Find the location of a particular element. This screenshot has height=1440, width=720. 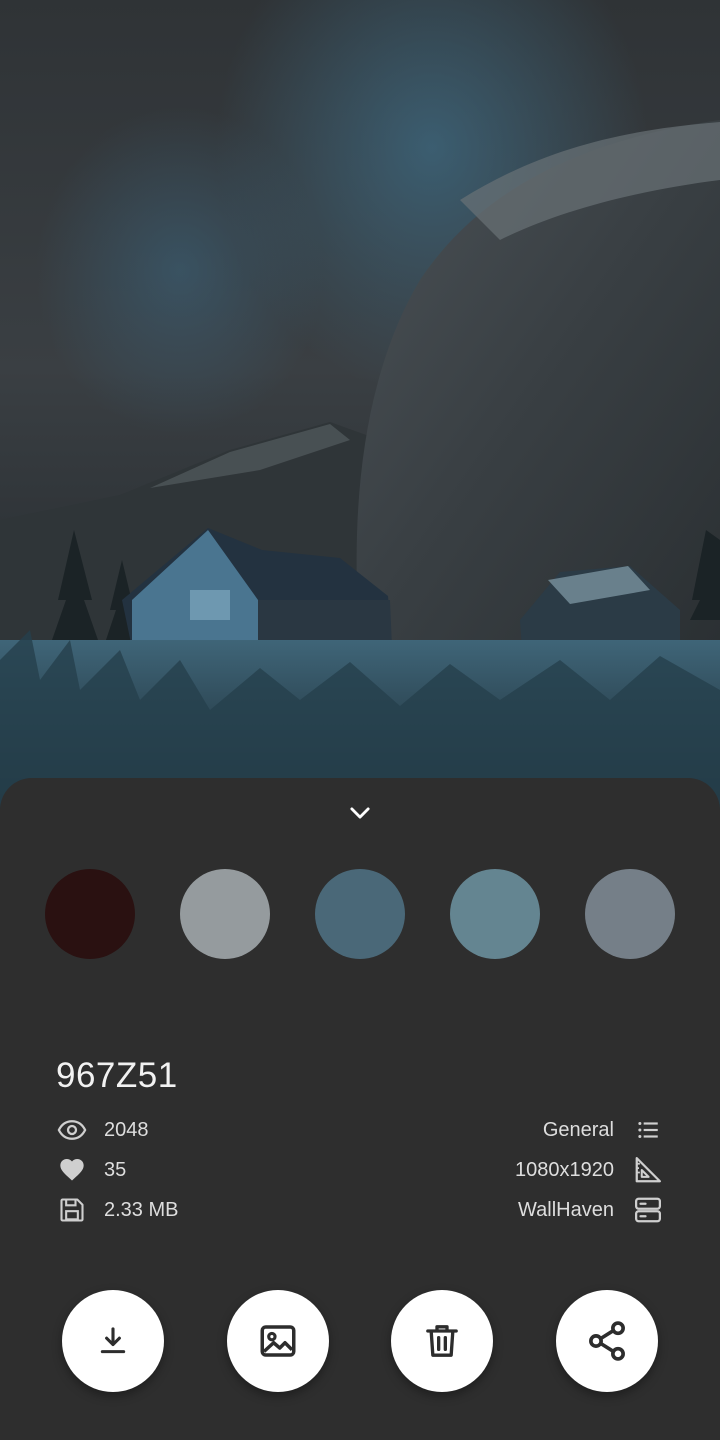

favorites-row: 35 is located at coordinates (91, 1170).